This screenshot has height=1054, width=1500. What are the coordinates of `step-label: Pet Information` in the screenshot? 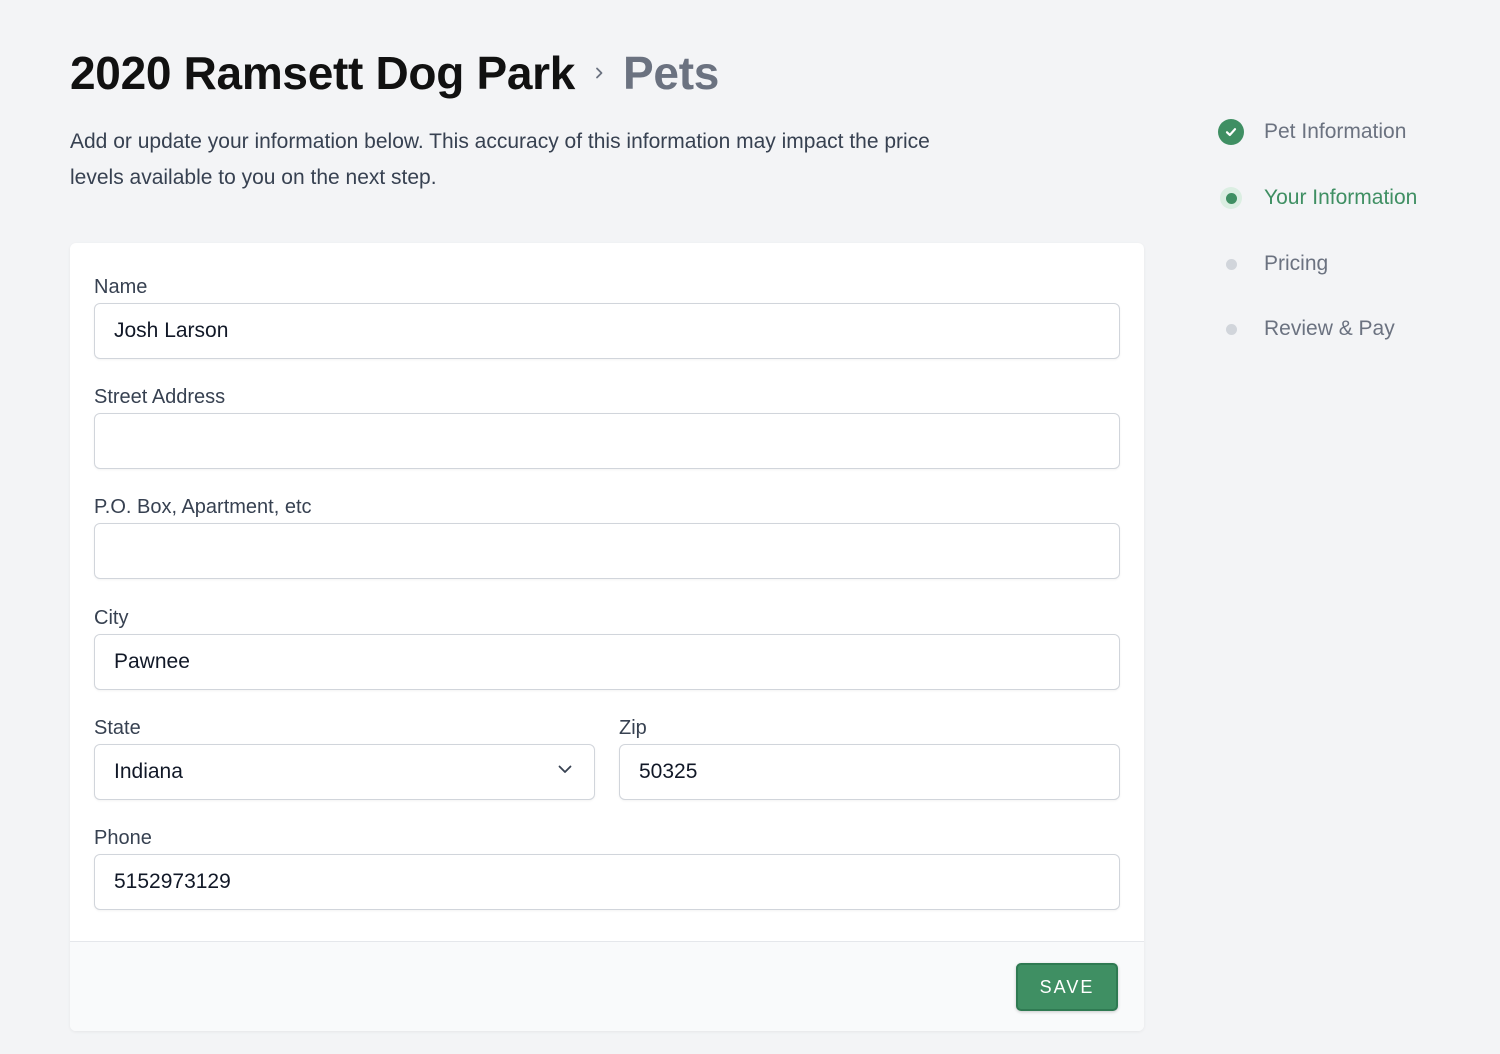 It's located at (1335, 131).